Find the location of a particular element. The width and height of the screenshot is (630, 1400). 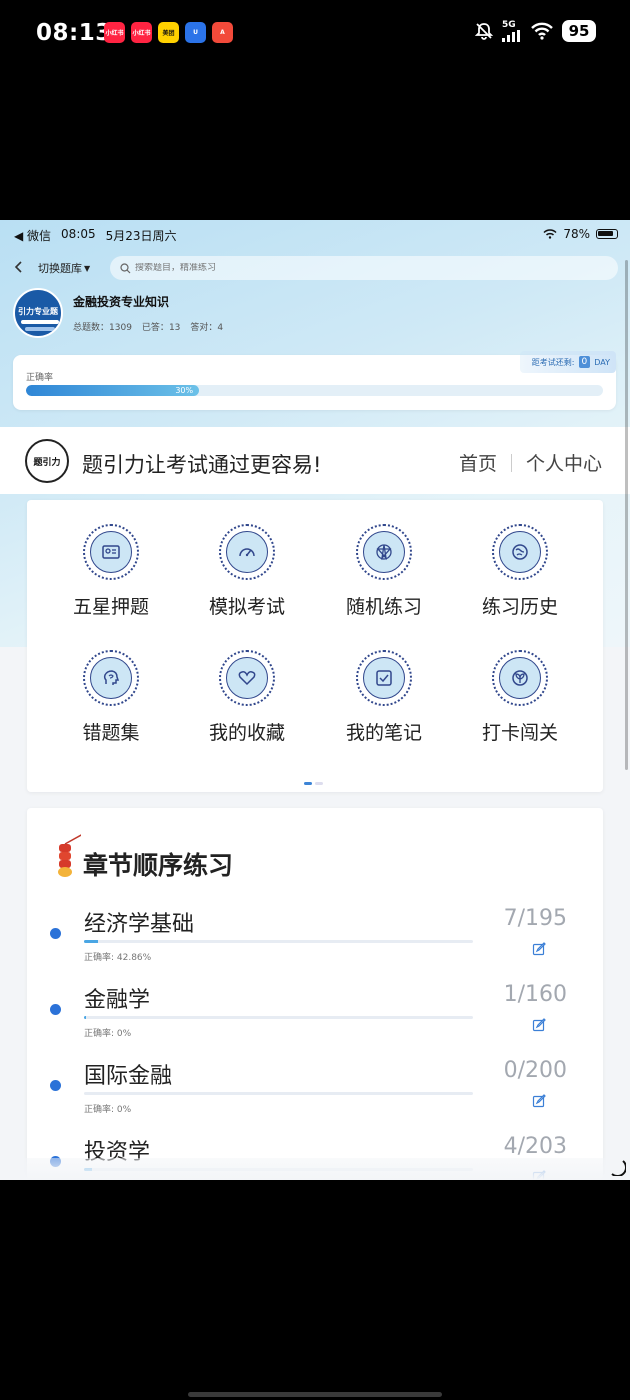

link-divider is located at coordinates (511, 462).